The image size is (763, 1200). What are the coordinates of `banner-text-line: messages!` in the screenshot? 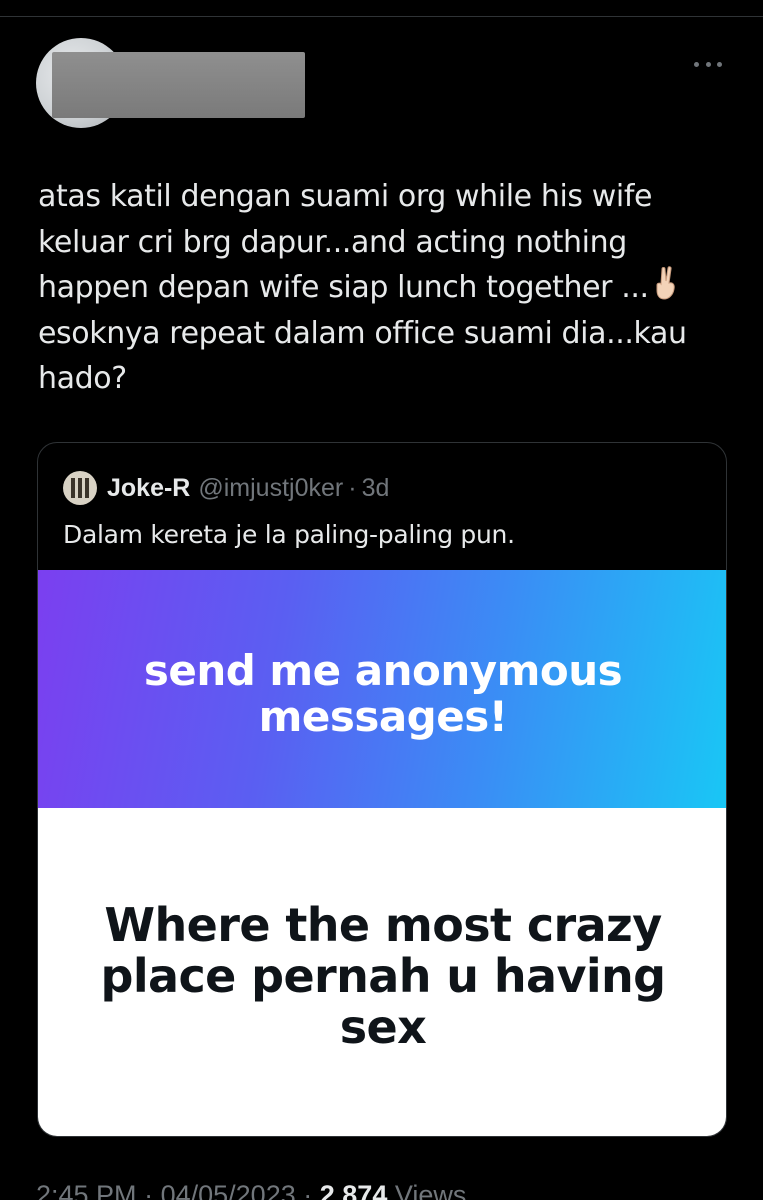 It's located at (383, 716).